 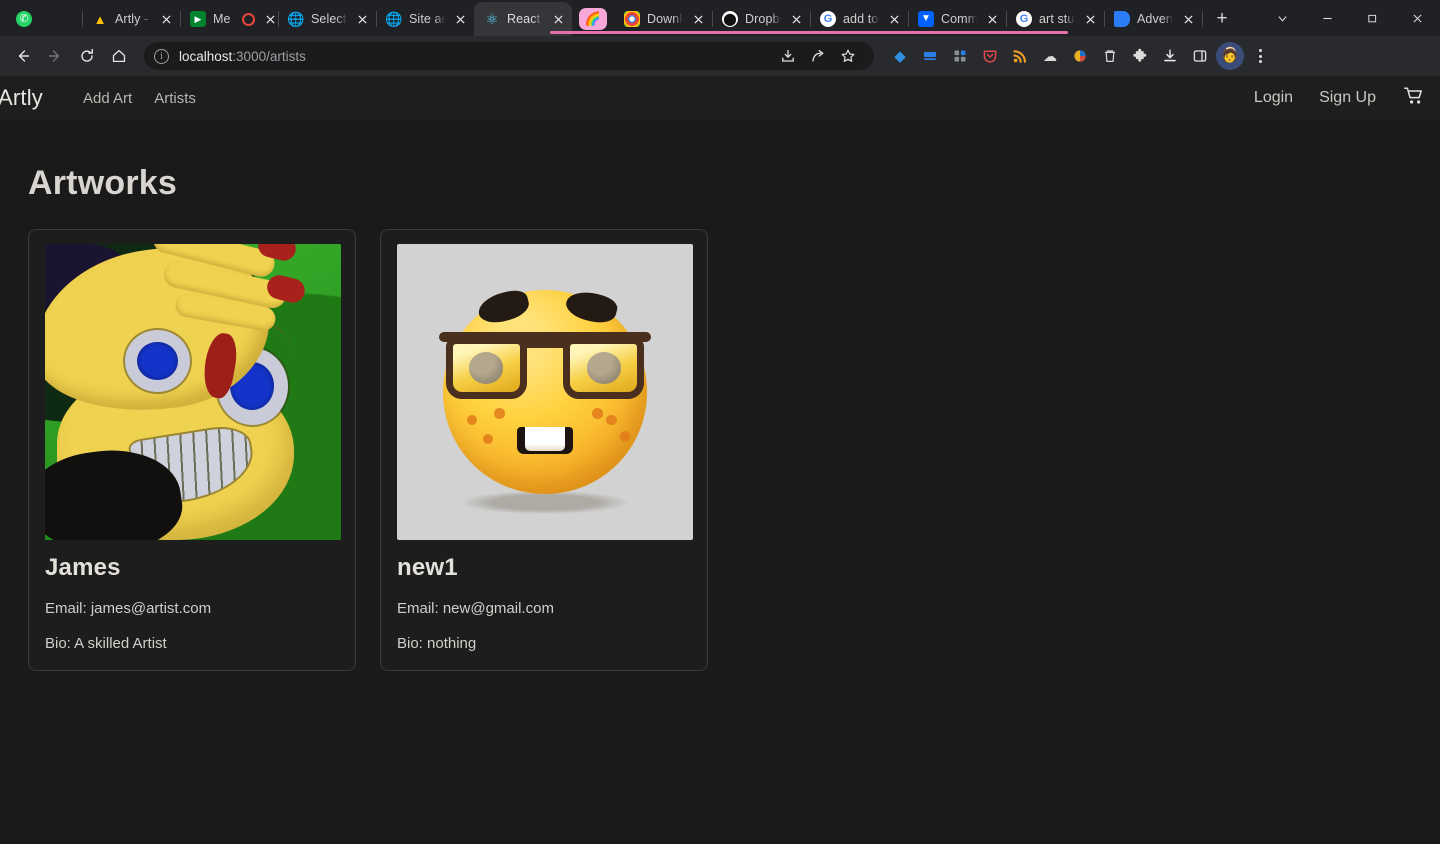 I want to click on shopping-cart-icon, so click(x=1414, y=98).